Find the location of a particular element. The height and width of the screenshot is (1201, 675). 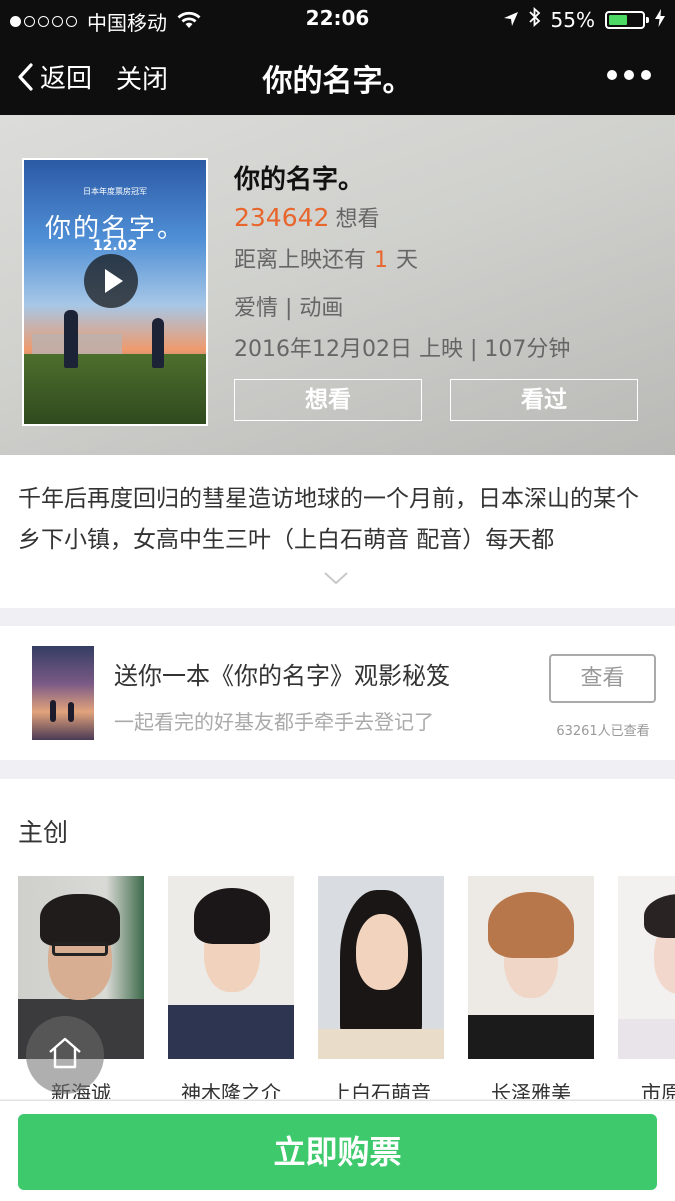

status-bar: 中国移动 22:06 55% is located at coordinates (337, 19).